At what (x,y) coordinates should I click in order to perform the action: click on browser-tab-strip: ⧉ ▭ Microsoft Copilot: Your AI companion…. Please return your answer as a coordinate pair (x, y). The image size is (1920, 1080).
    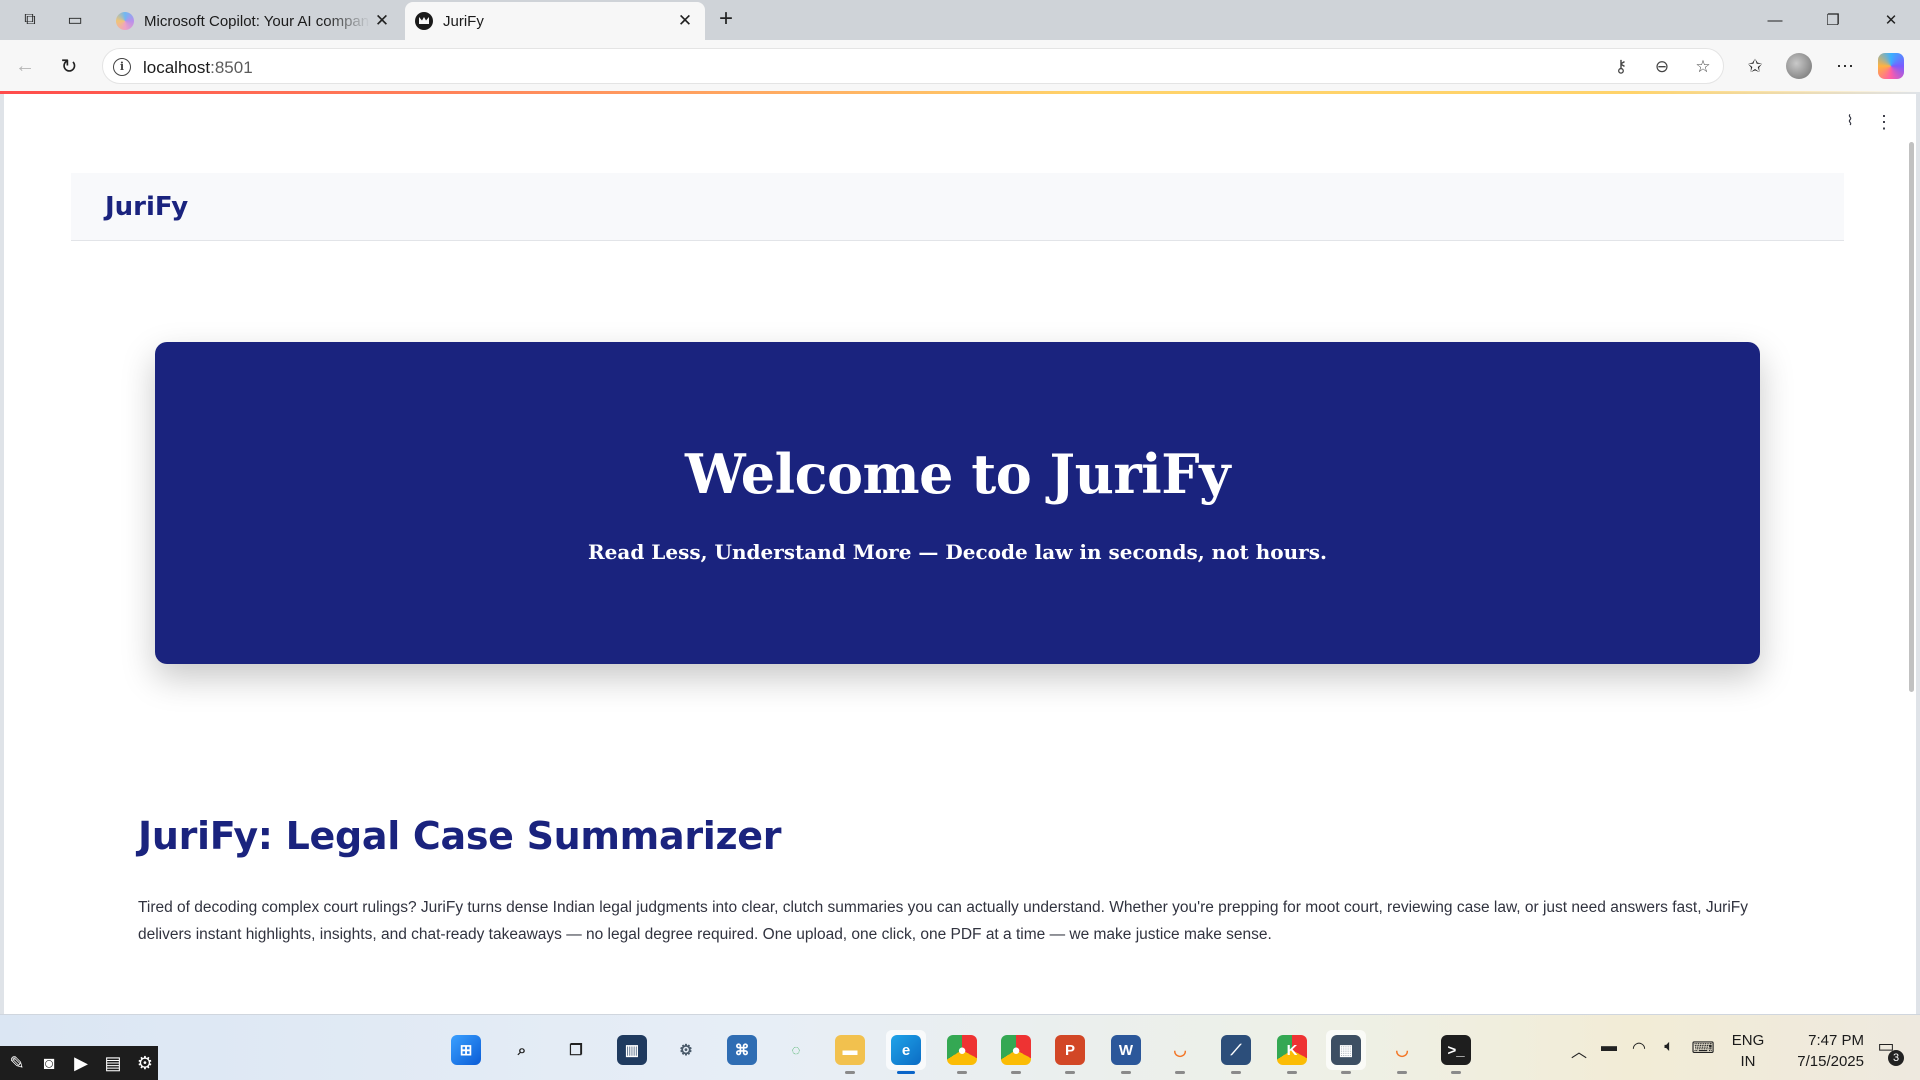
    Looking at the image, I should click on (960, 20).